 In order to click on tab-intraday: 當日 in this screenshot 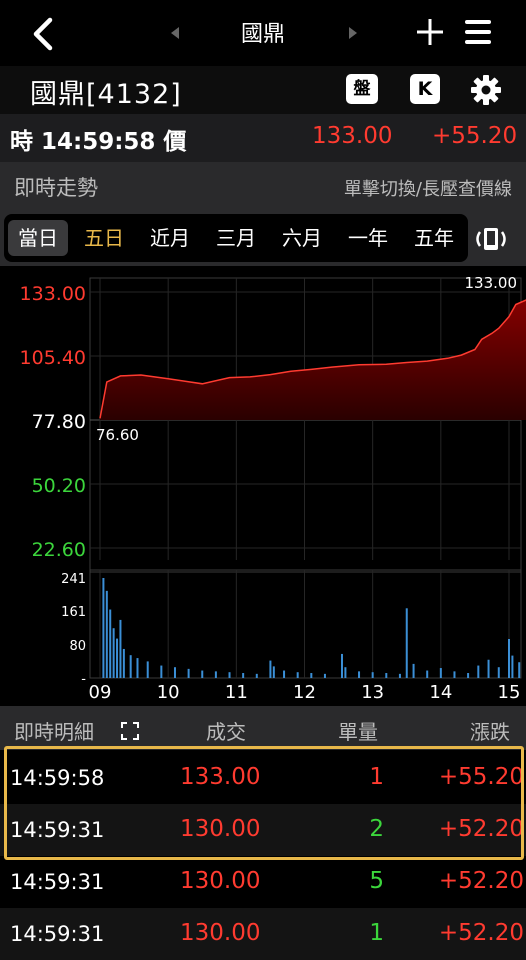, I will do `click(38, 238)`.